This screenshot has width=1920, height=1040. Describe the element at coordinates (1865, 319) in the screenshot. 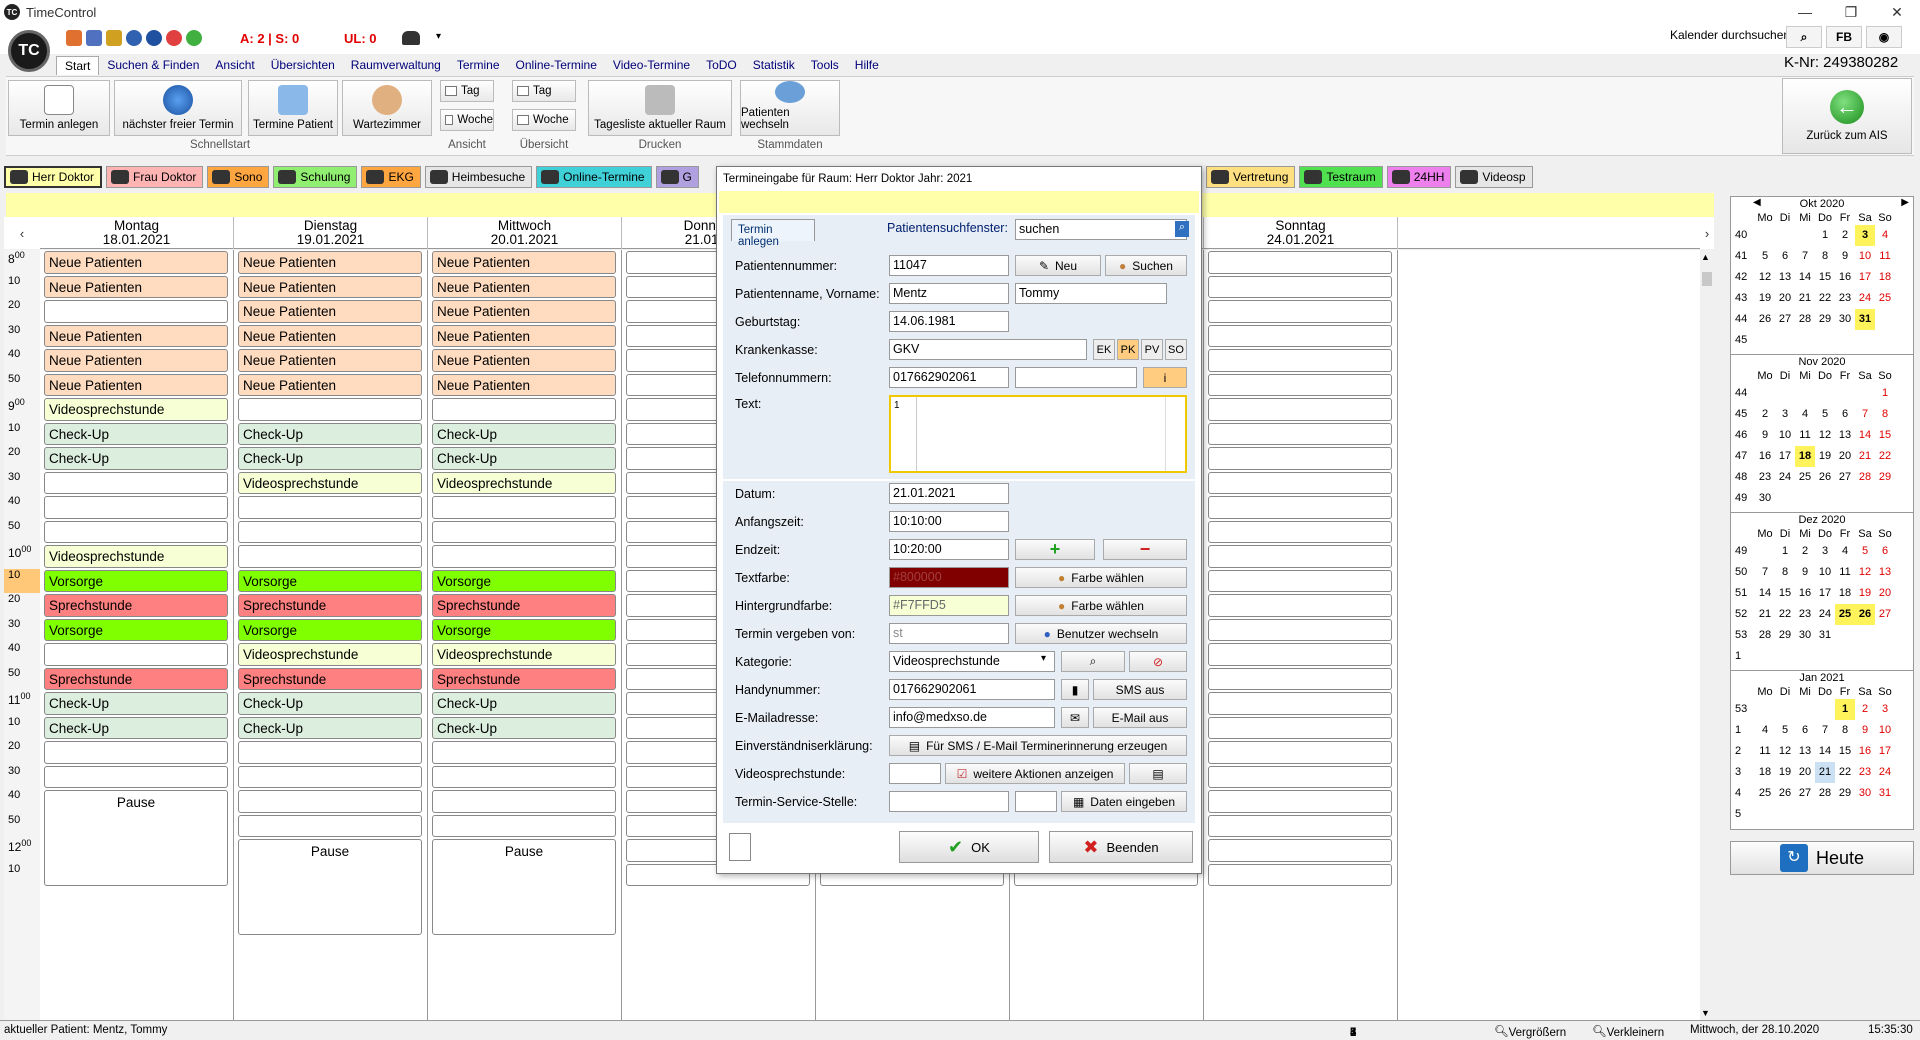

I see `calendar-day: 31` at that location.